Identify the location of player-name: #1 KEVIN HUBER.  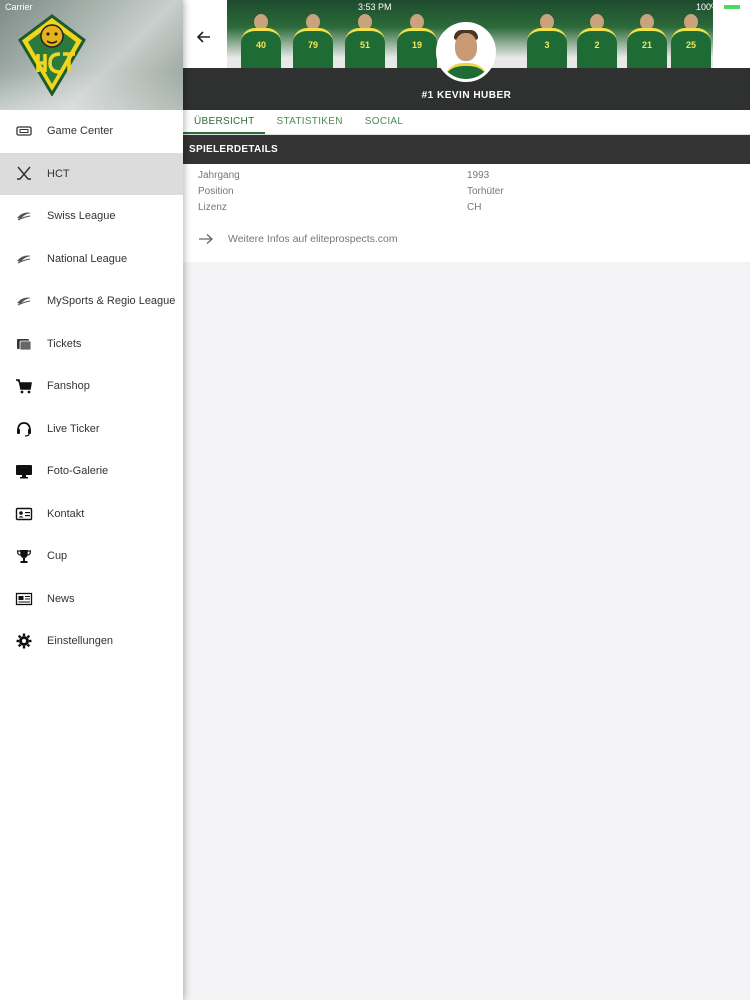
(466, 95).